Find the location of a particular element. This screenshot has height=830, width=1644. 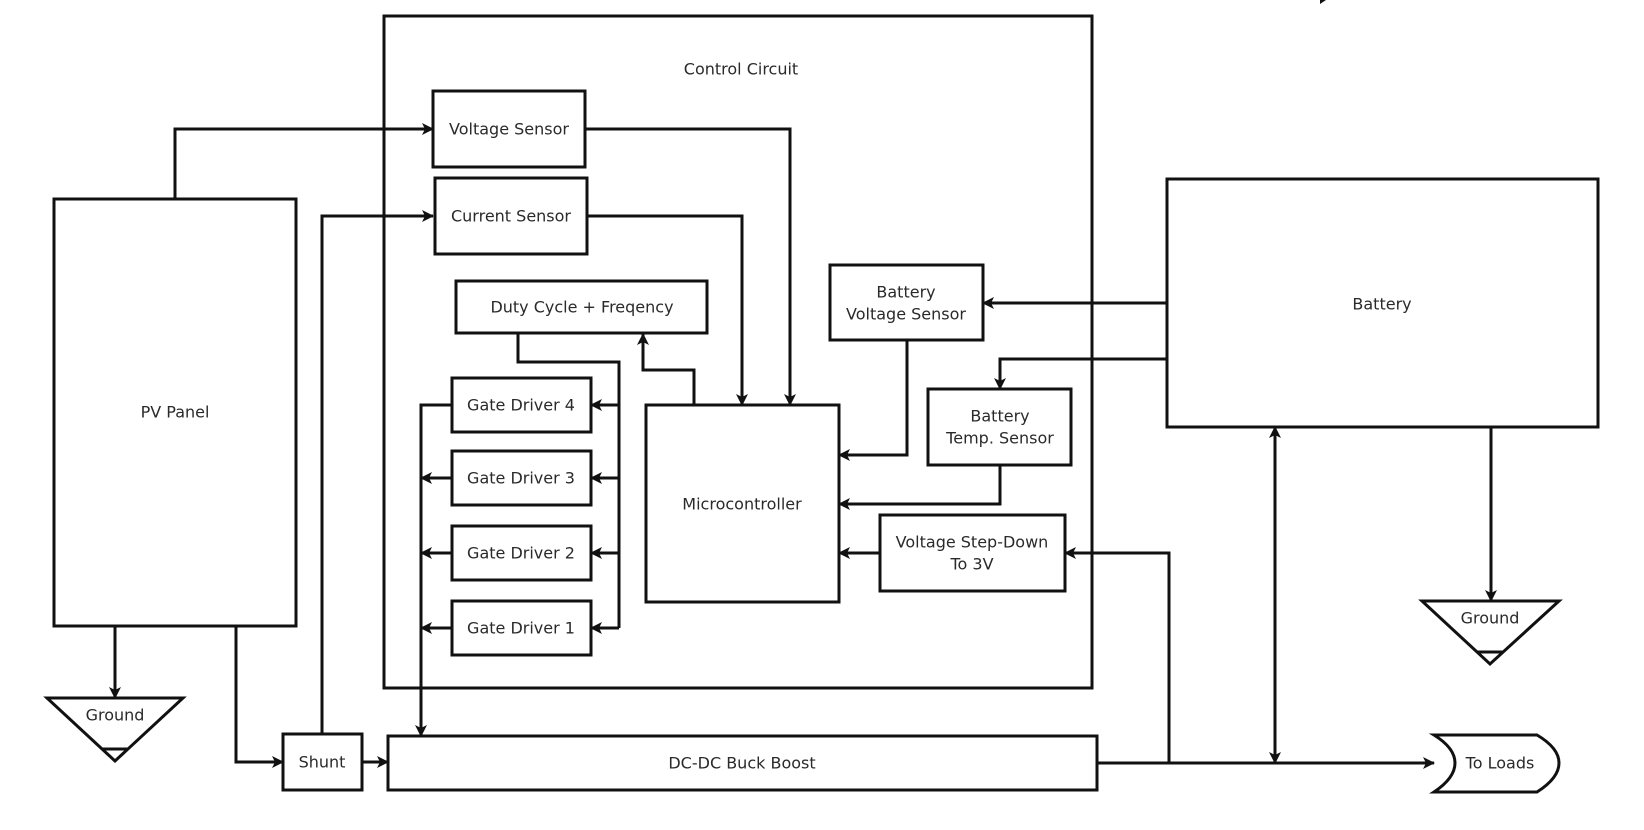

battery-temp-sensor-label-line1: Battery is located at coordinates (999, 416).